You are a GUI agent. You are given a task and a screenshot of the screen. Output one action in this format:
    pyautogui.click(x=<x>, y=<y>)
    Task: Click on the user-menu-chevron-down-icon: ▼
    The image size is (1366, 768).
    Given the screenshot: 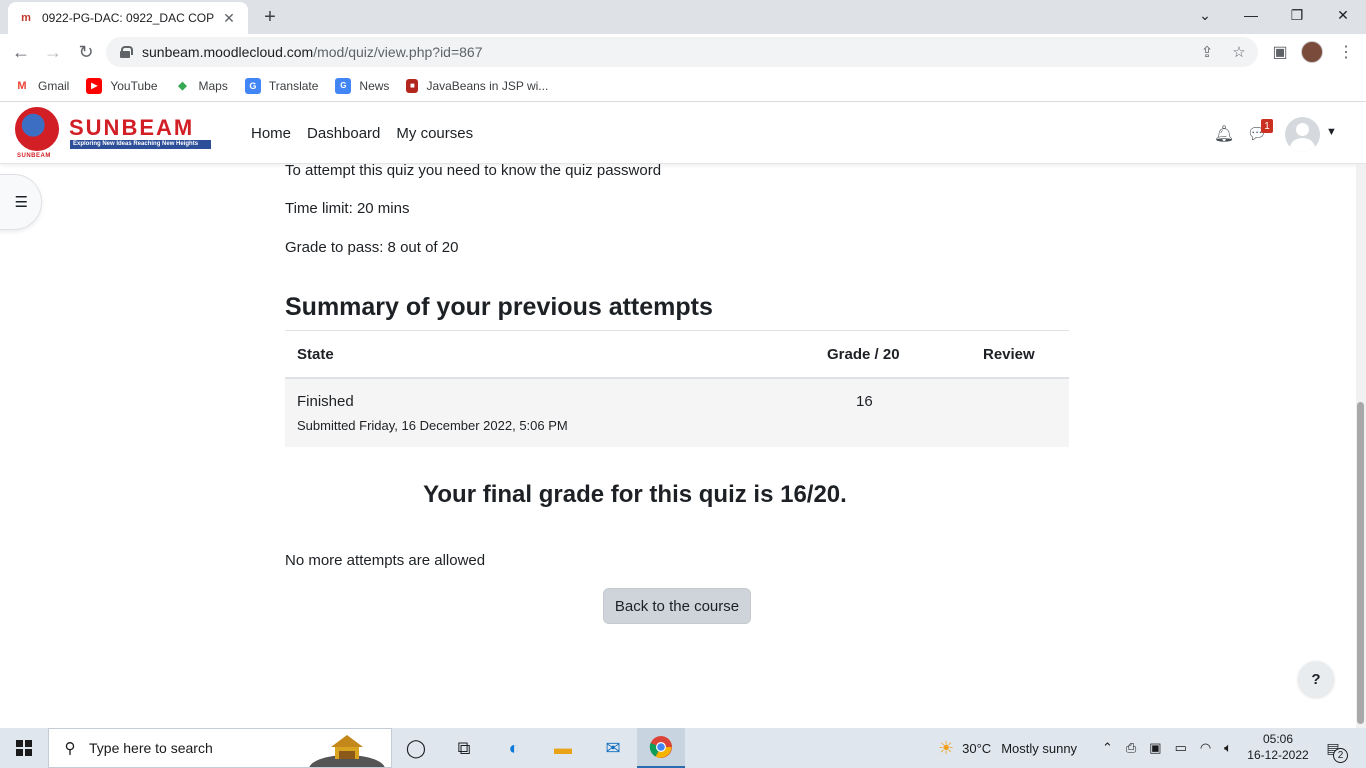 What is the action you would take?
    pyautogui.click(x=1331, y=132)
    